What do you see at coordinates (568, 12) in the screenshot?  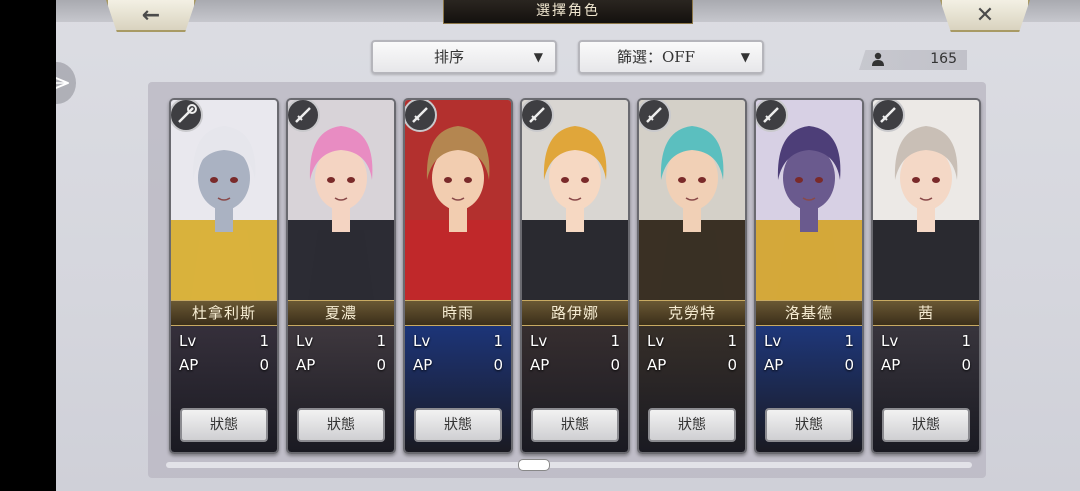 I see `page-title: 選擇角色` at bounding box center [568, 12].